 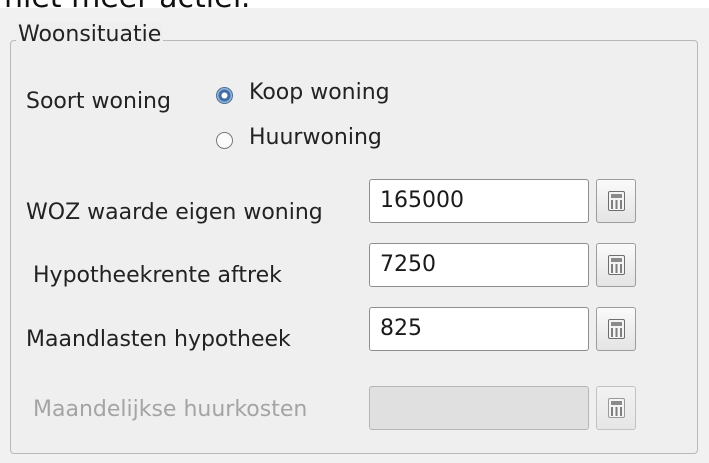 What do you see at coordinates (174, 212) in the screenshot?
I see `woz-waarde-label: WOZ waarde eigen woning` at bounding box center [174, 212].